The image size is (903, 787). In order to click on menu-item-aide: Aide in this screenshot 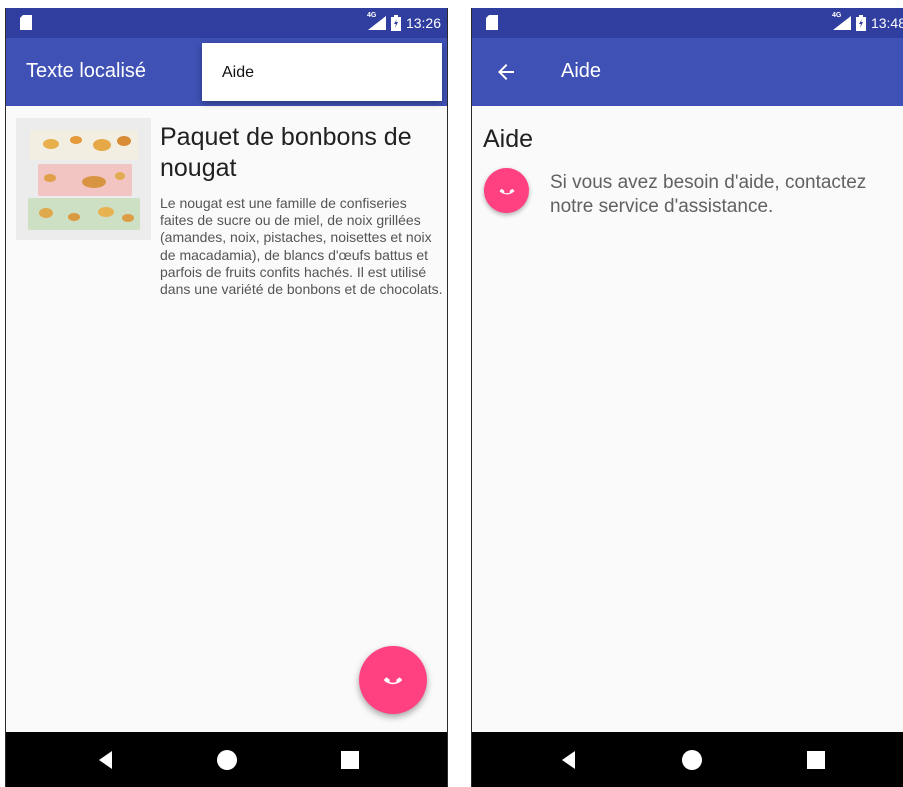, I will do `click(322, 72)`.